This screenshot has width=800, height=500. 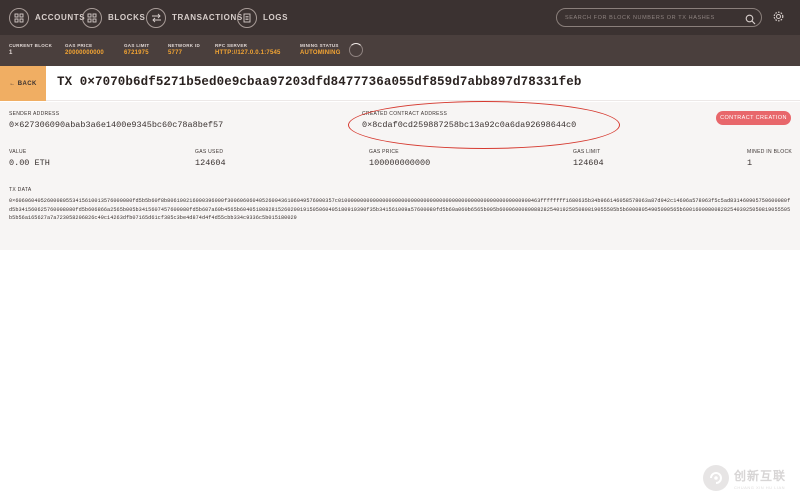 I want to click on transactions-arrows-icon, so click(x=156, y=17).